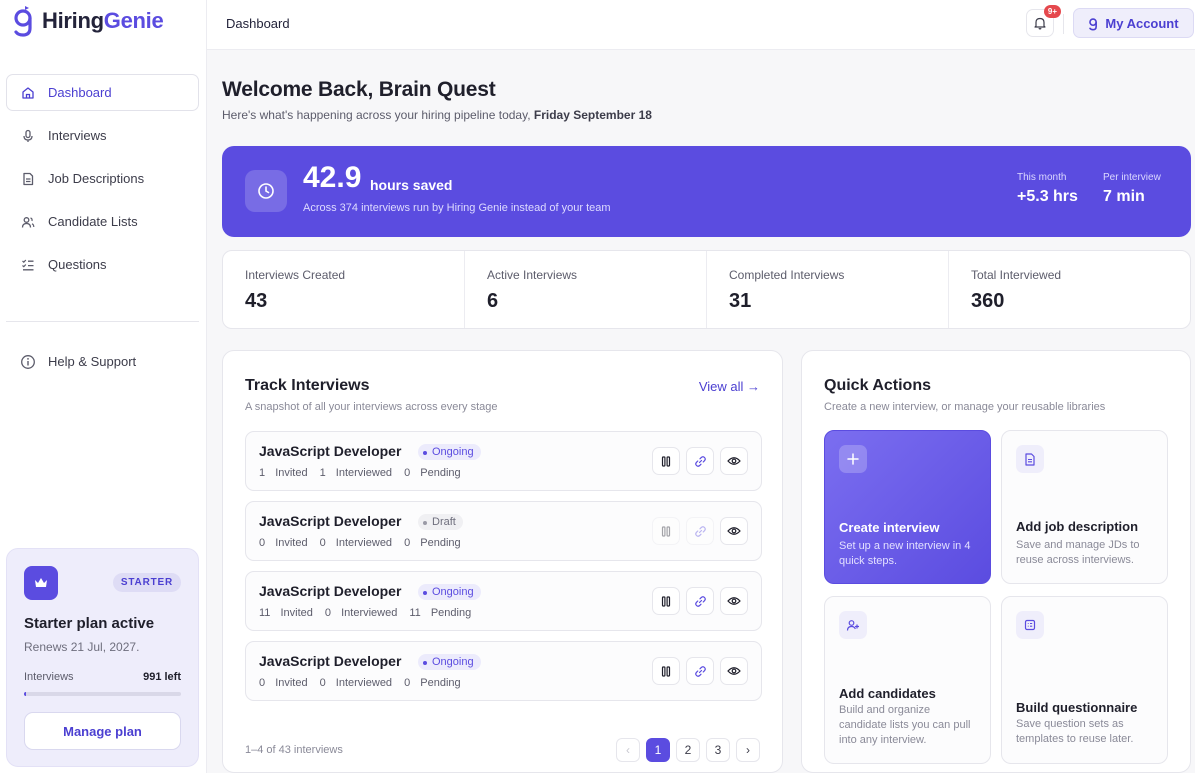  What do you see at coordinates (1077, 526) in the screenshot?
I see `tile-title: Add job description` at bounding box center [1077, 526].